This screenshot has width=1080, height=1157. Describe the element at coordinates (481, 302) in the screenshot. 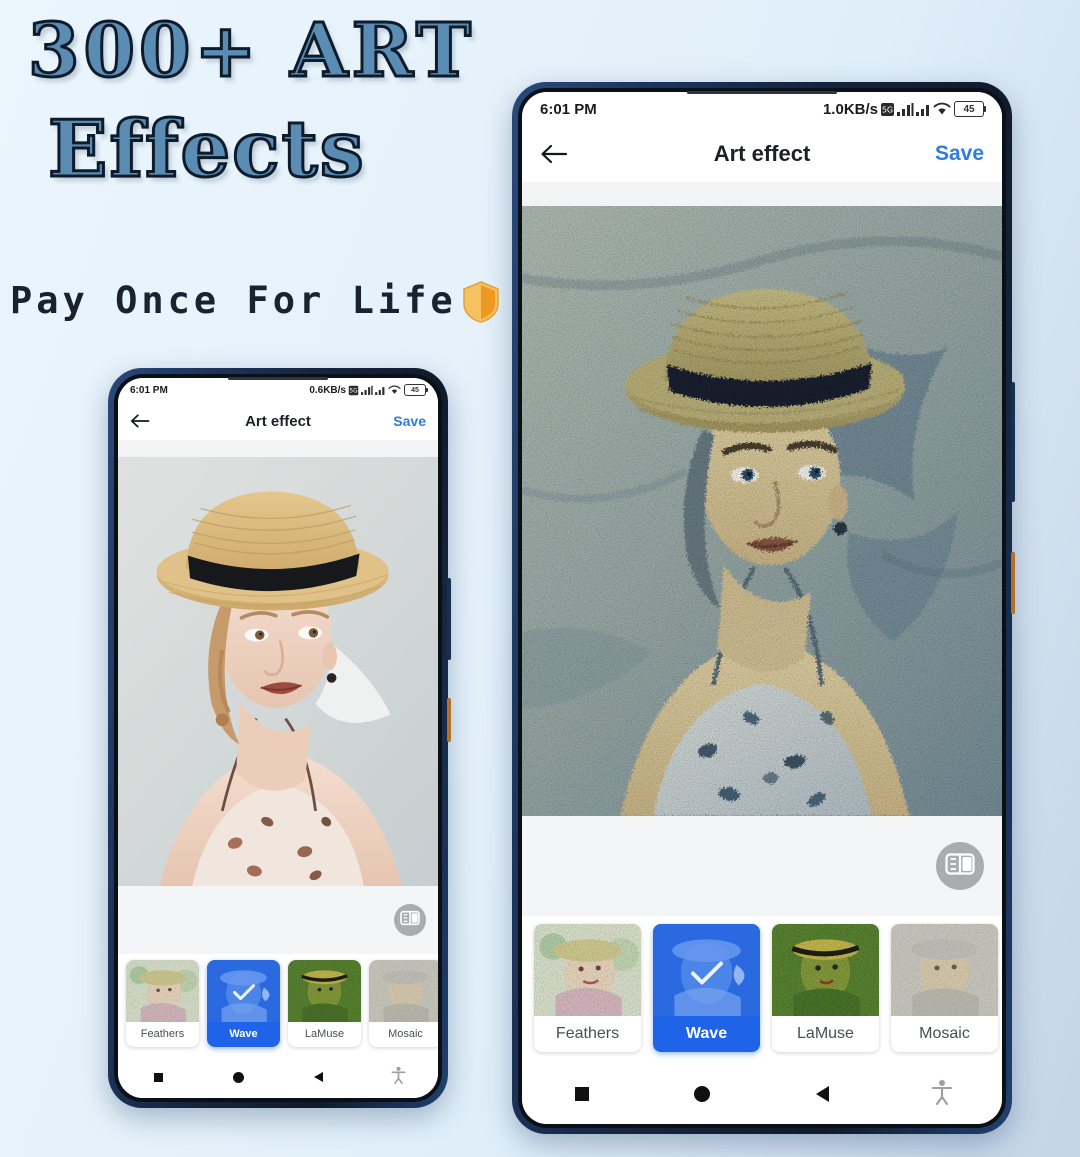

I see `shield-icon` at that location.